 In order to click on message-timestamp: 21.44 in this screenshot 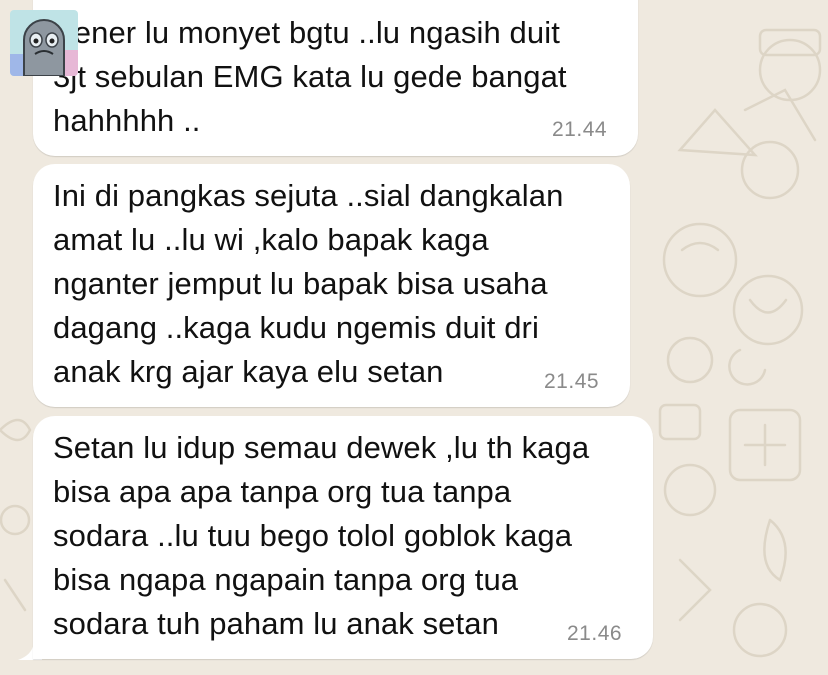, I will do `click(580, 129)`.